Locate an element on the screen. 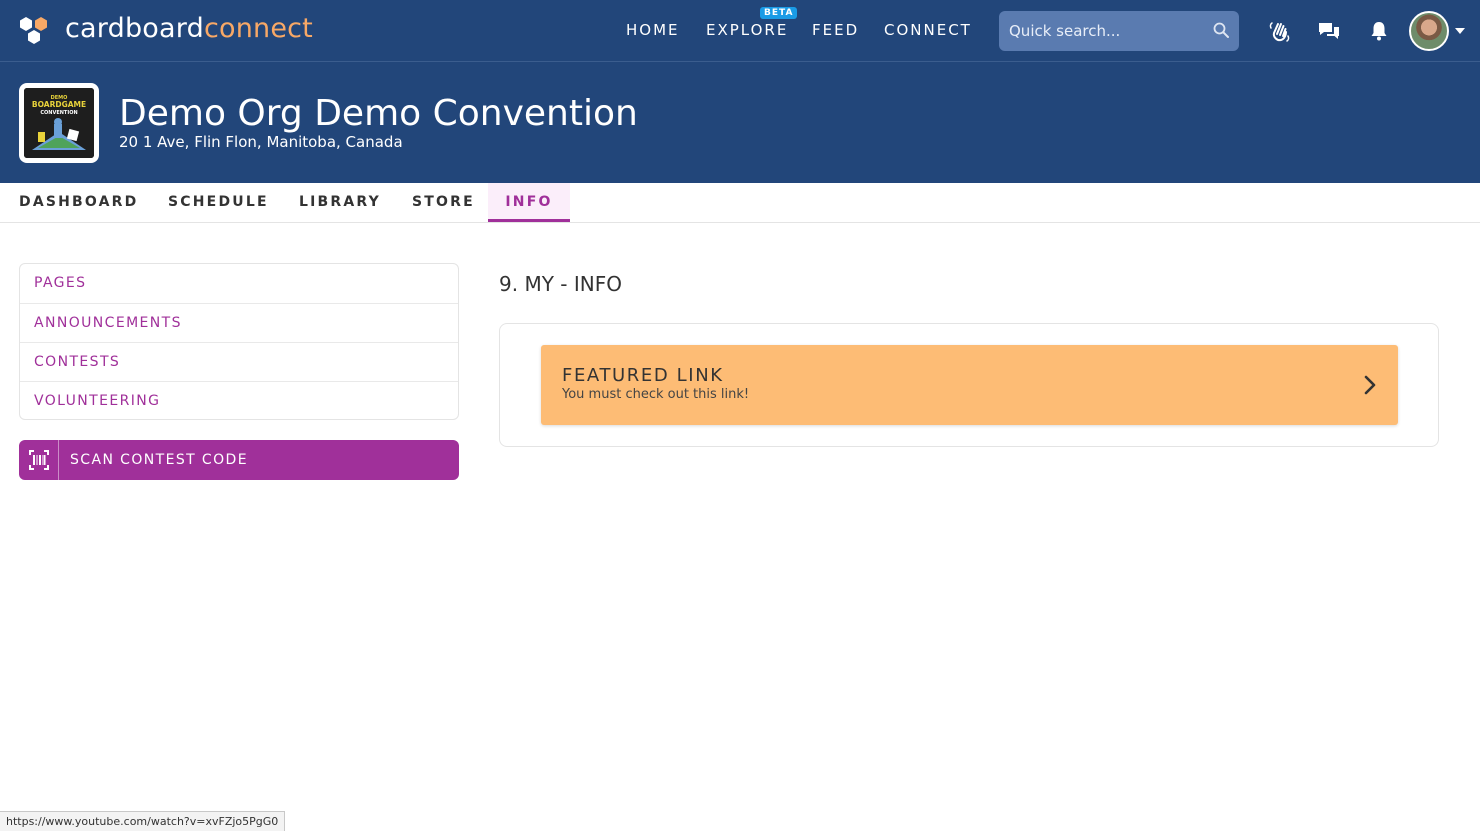 The image size is (1480, 831). tab-store: STORE is located at coordinates (443, 202).